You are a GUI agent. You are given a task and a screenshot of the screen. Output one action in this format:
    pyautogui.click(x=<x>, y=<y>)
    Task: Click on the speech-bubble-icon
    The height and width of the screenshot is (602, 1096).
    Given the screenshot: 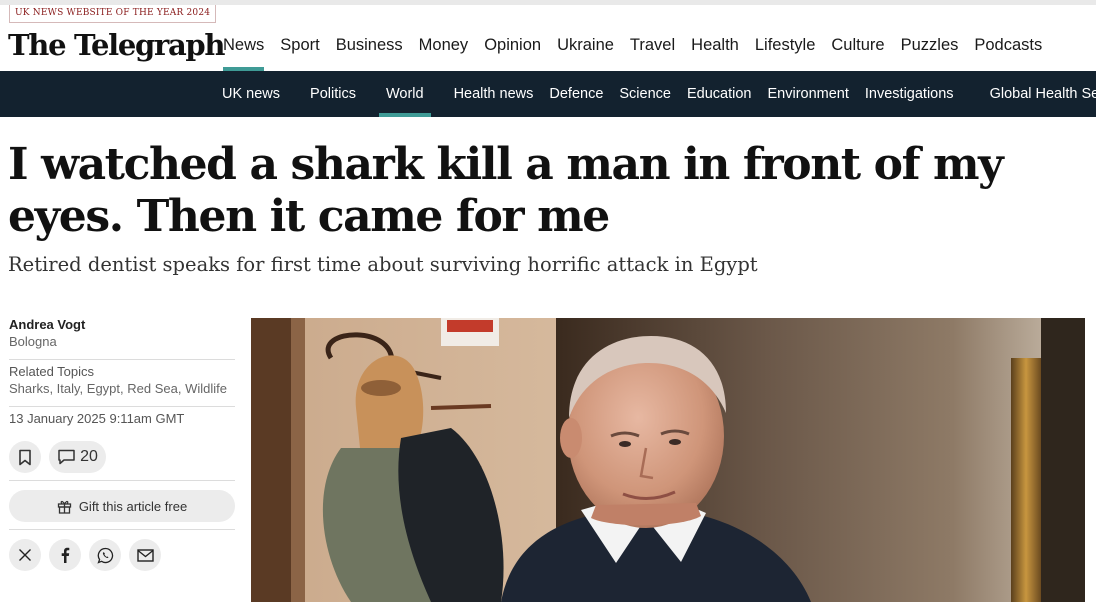 What is the action you would take?
    pyautogui.click(x=66, y=457)
    